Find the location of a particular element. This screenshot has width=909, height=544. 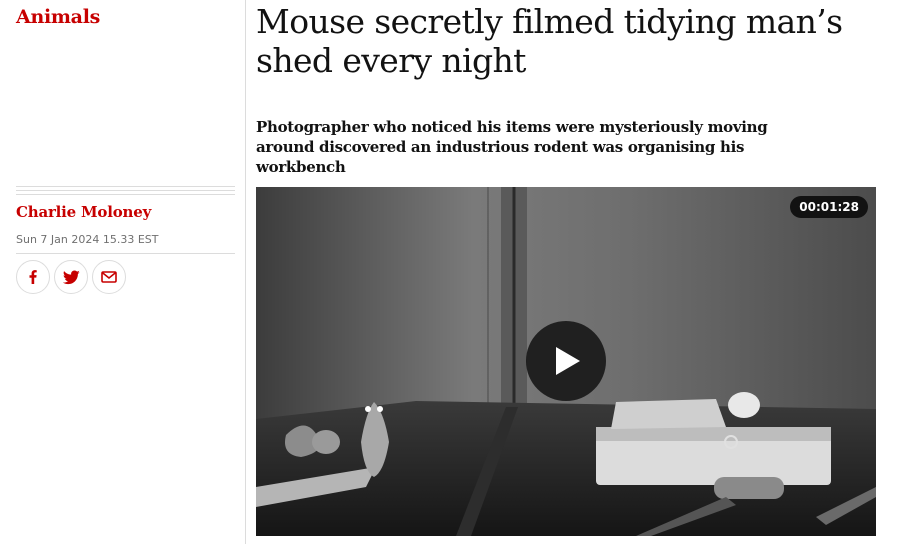

play-icon is located at coordinates (568, 361).